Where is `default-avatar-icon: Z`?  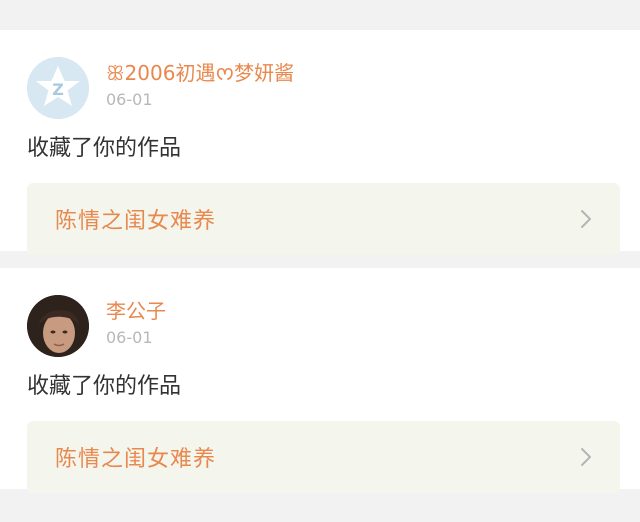
default-avatar-icon: Z is located at coordinates (58, 88).